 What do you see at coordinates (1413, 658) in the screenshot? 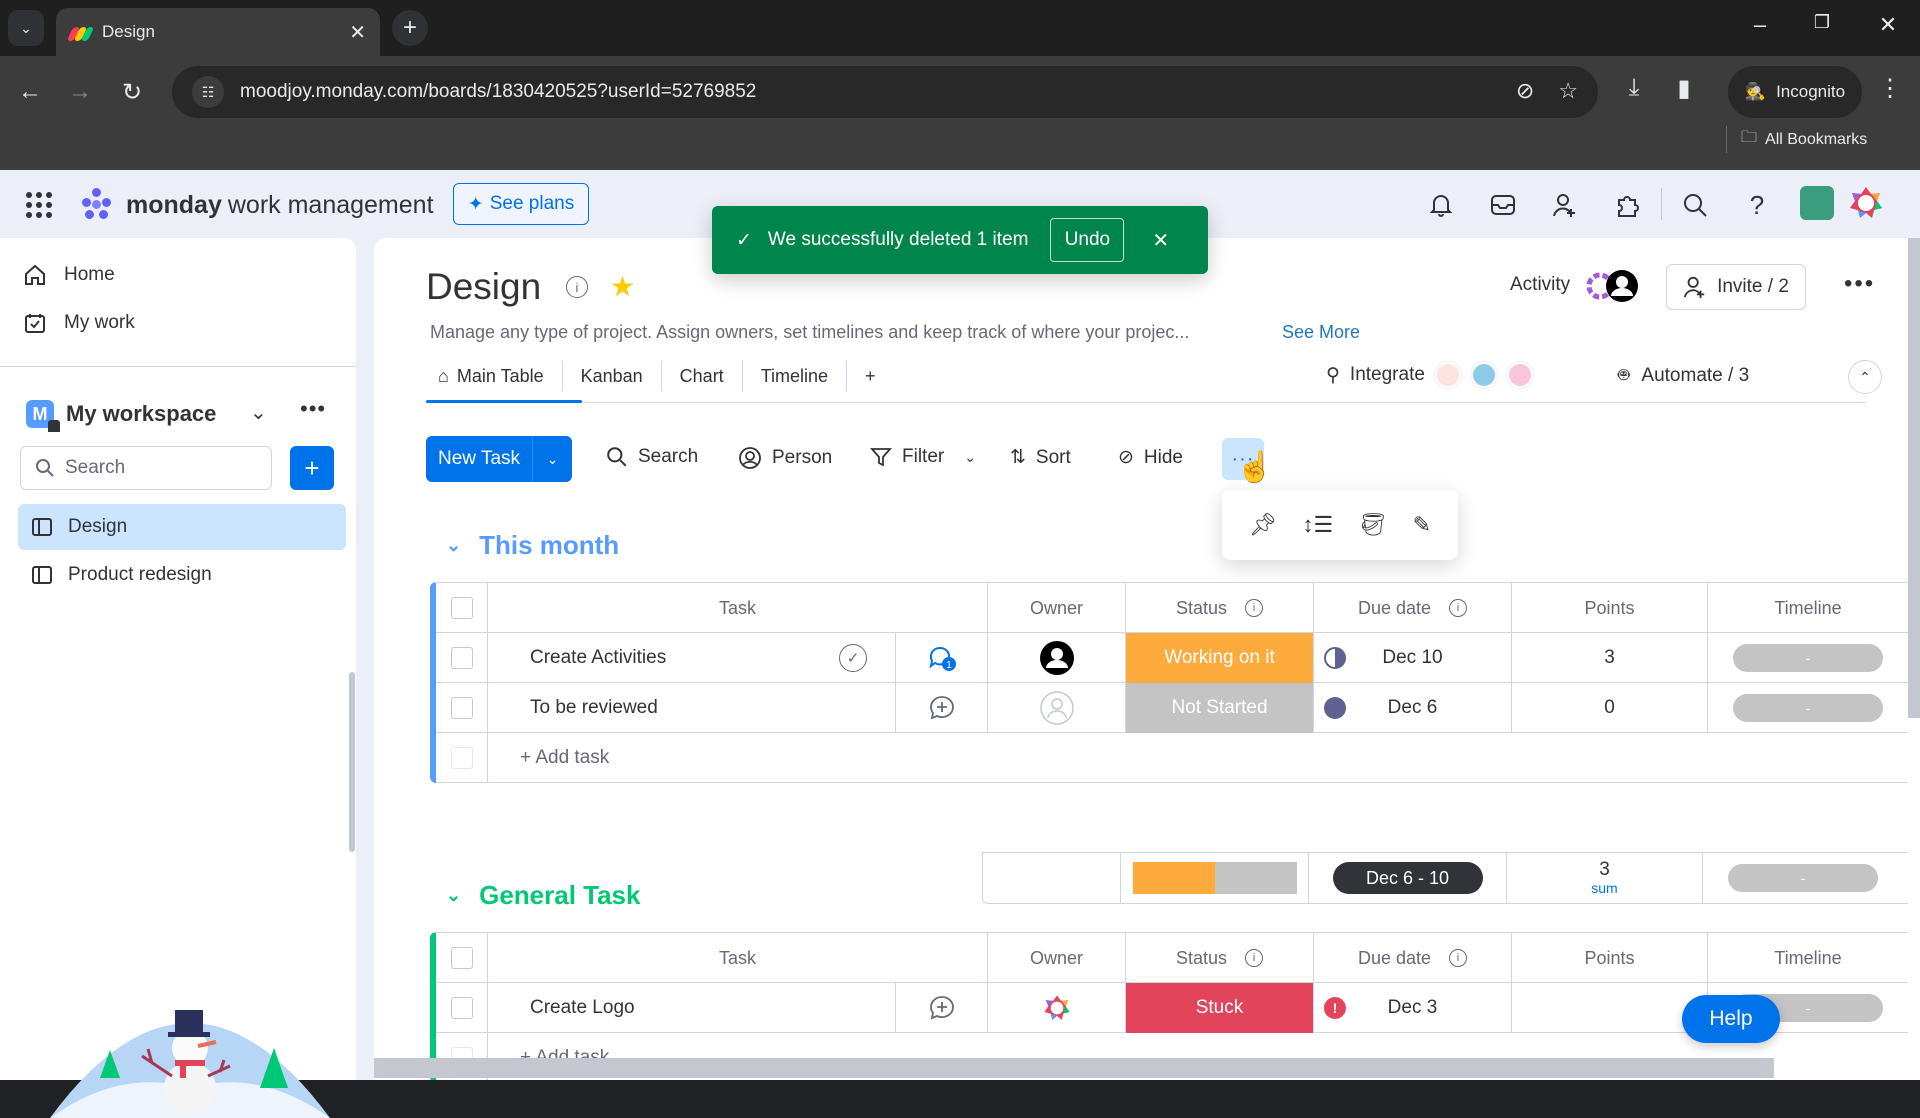
I see `due-date-cell: Dec 10` at bounding box center [1413, 658].